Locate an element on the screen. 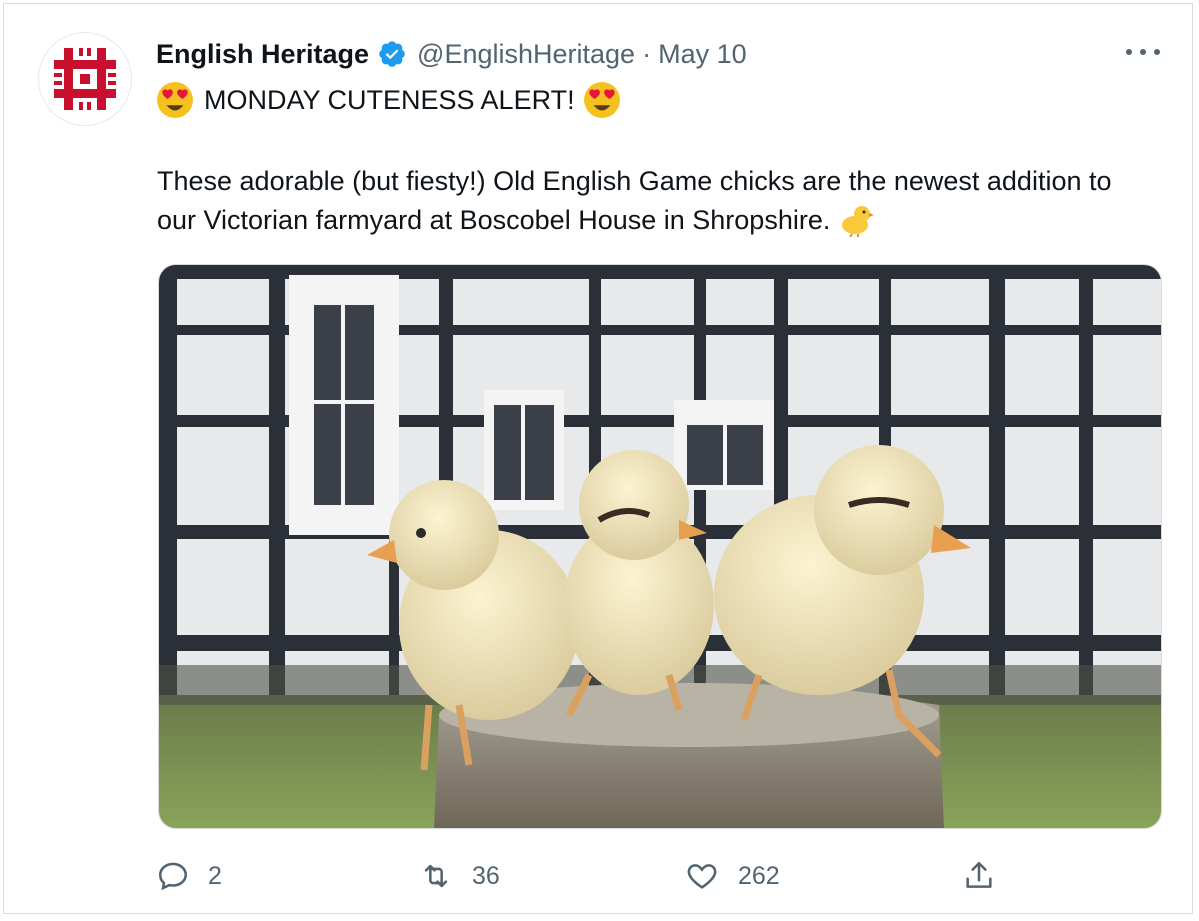 This screenshot has height=921, width=1199. share-button is located at coordinates (979, 876).